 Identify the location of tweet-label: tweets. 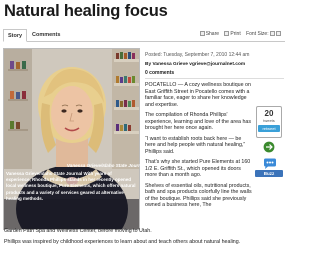
(269, 120).